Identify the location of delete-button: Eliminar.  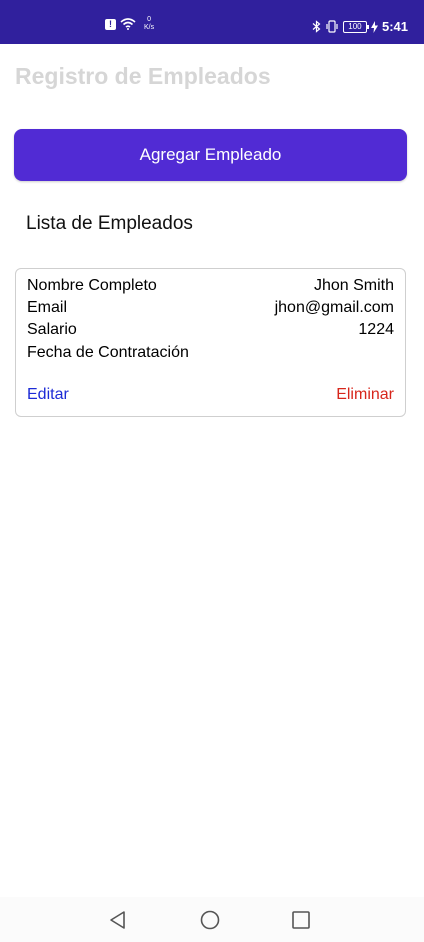
(365, 395).